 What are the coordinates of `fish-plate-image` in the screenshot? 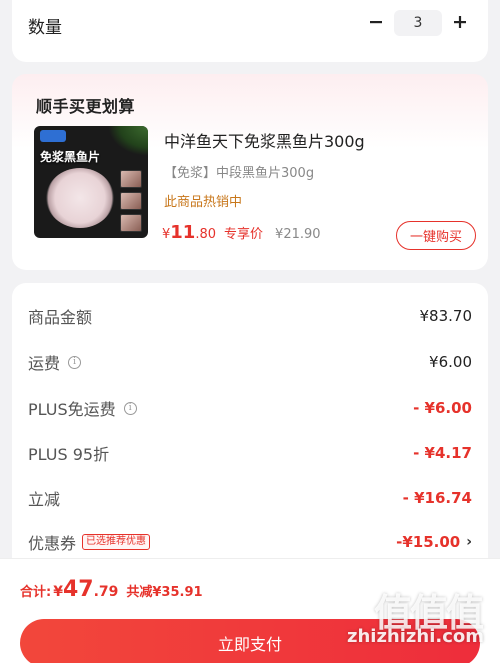 It's located at (80, 198).